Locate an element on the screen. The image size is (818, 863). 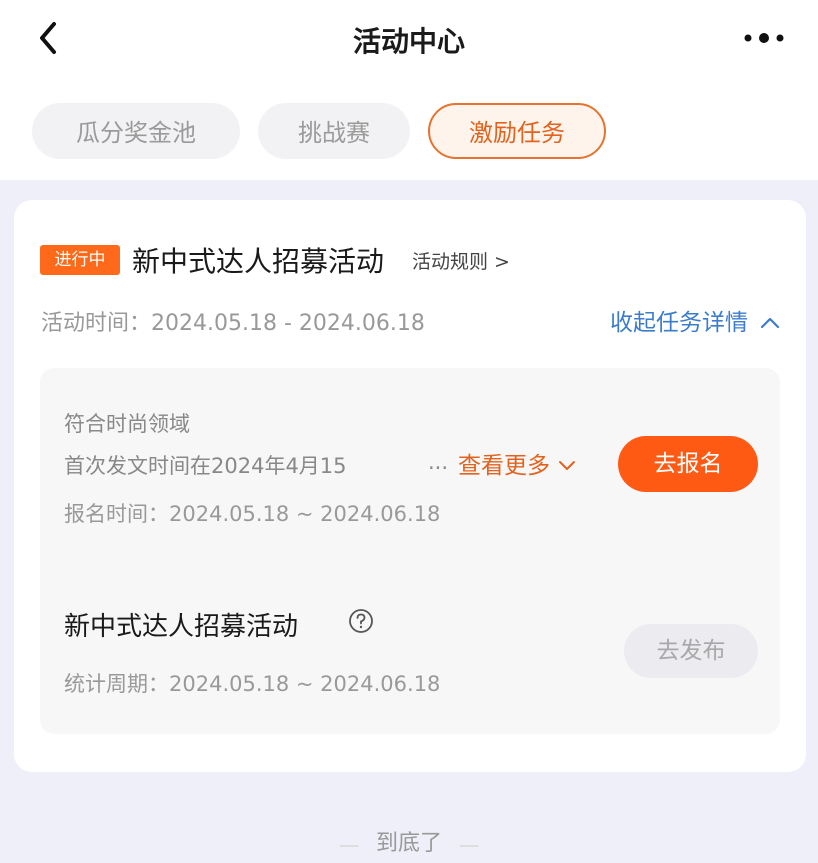
chevron-down-icon is located at coordinates (567, 466).